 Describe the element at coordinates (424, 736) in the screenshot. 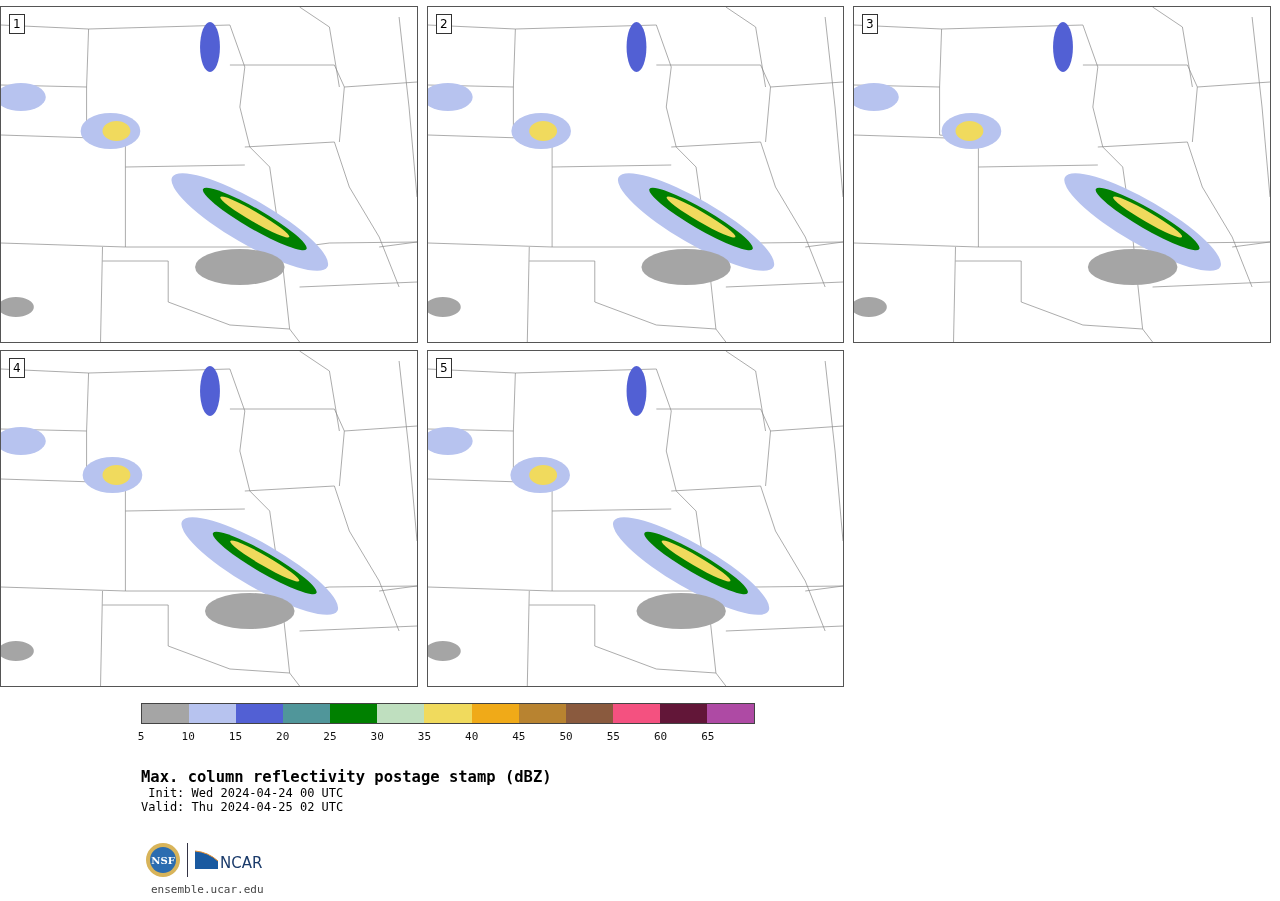

I see `tick-label: 35` at that location.